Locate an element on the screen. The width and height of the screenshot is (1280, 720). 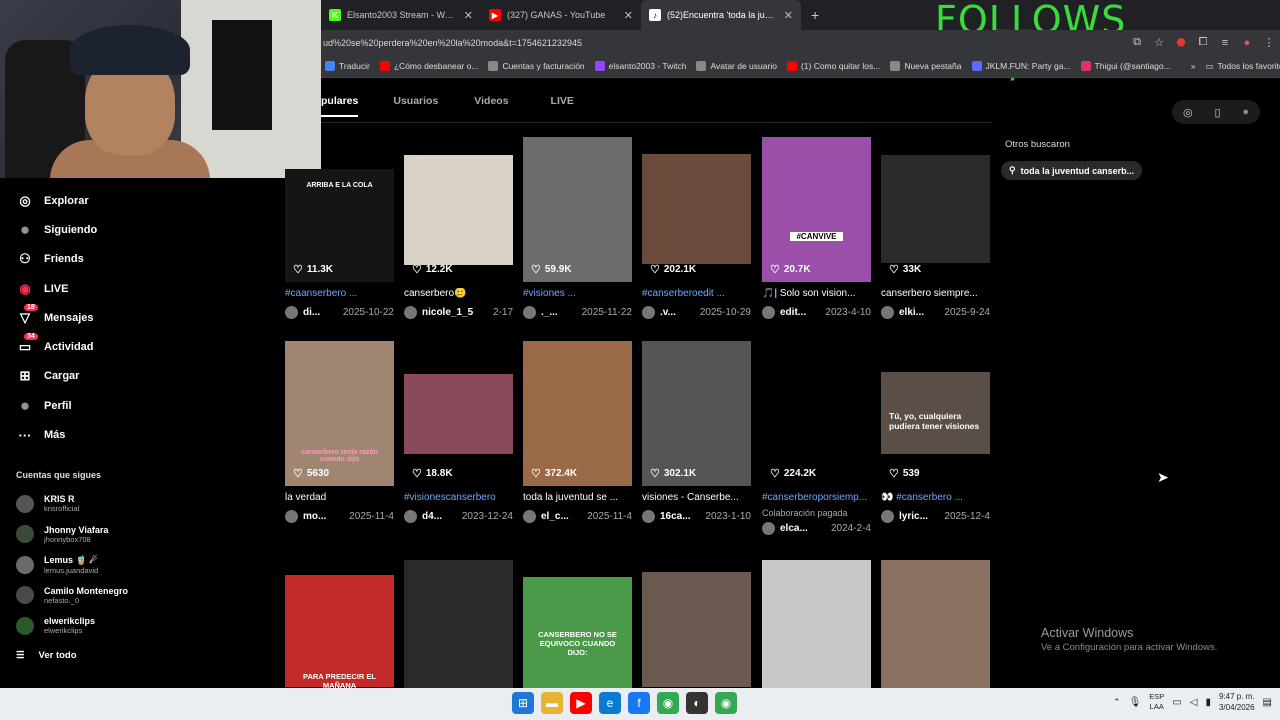
video-thumbnail: CANSERBERO NO SE EQUIVOCO CUANDO DIJO: is located at coordinates (577, 624).